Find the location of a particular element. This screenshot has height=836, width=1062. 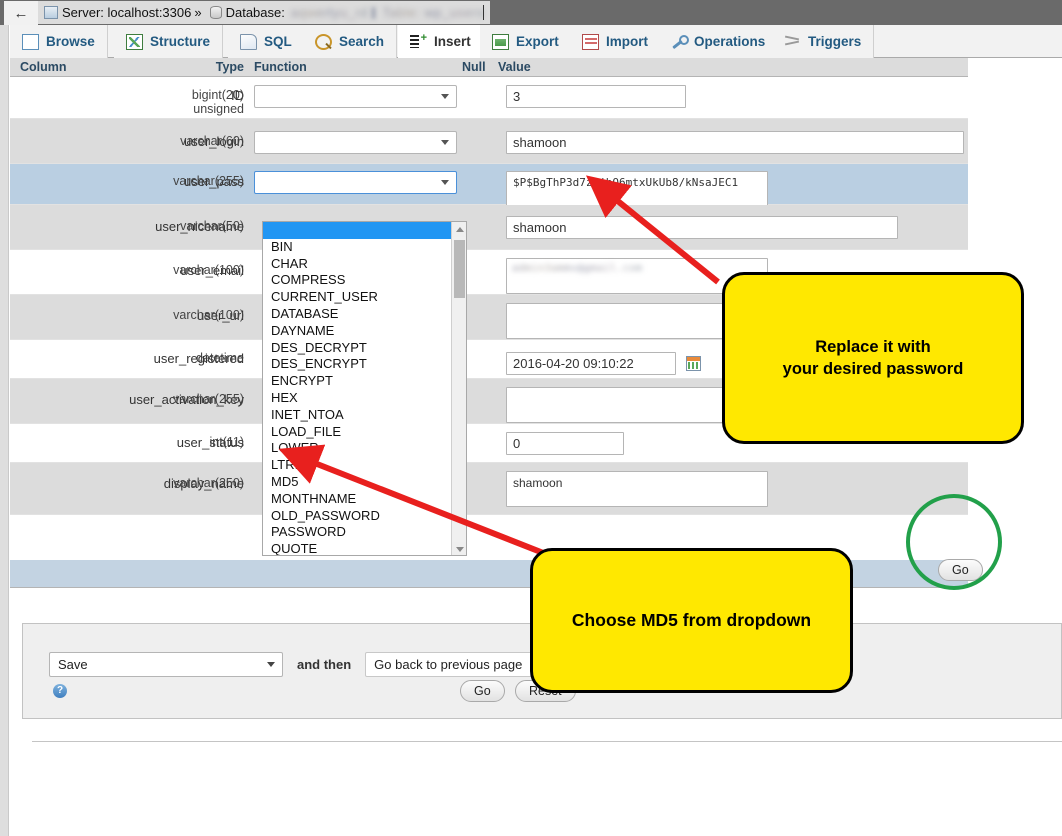

arrow-to-md5-option is located at coordinates (418, 502).